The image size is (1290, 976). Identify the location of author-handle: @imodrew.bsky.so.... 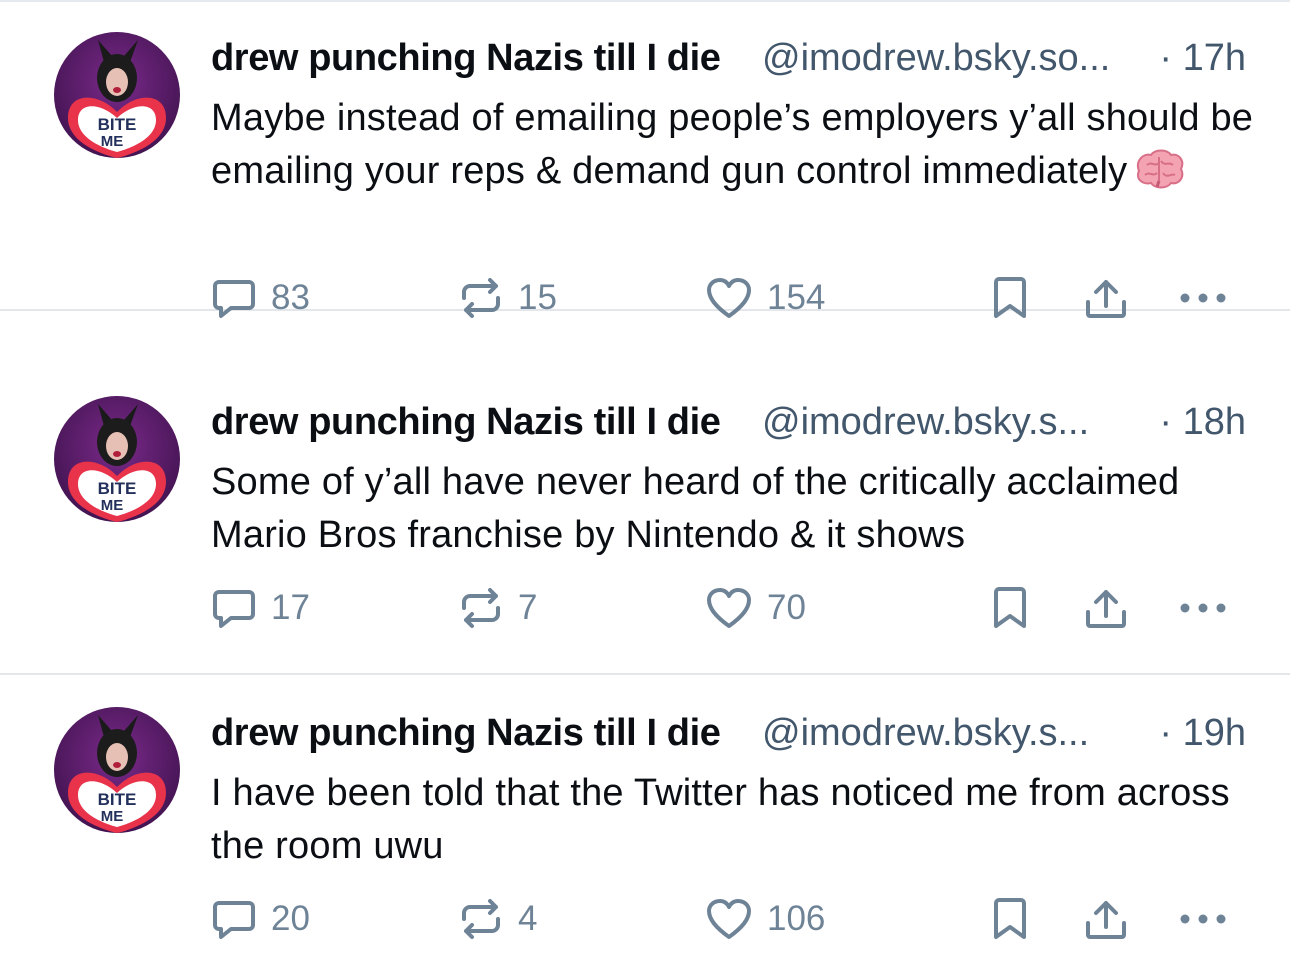
(936, 58).